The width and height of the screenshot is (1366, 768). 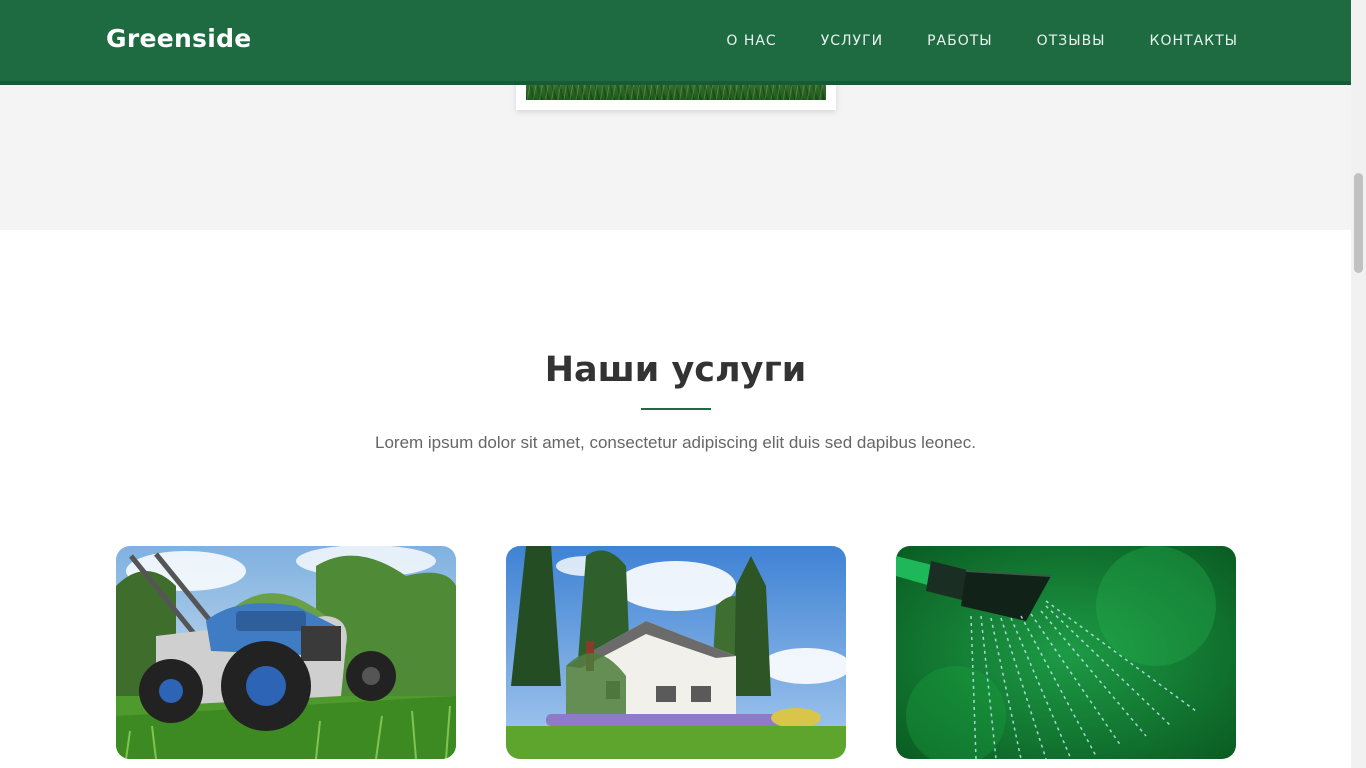 What do you see at coordinates (676, 409) in the screenshot?
I see `title-underline` at bounding box center [676, 409].